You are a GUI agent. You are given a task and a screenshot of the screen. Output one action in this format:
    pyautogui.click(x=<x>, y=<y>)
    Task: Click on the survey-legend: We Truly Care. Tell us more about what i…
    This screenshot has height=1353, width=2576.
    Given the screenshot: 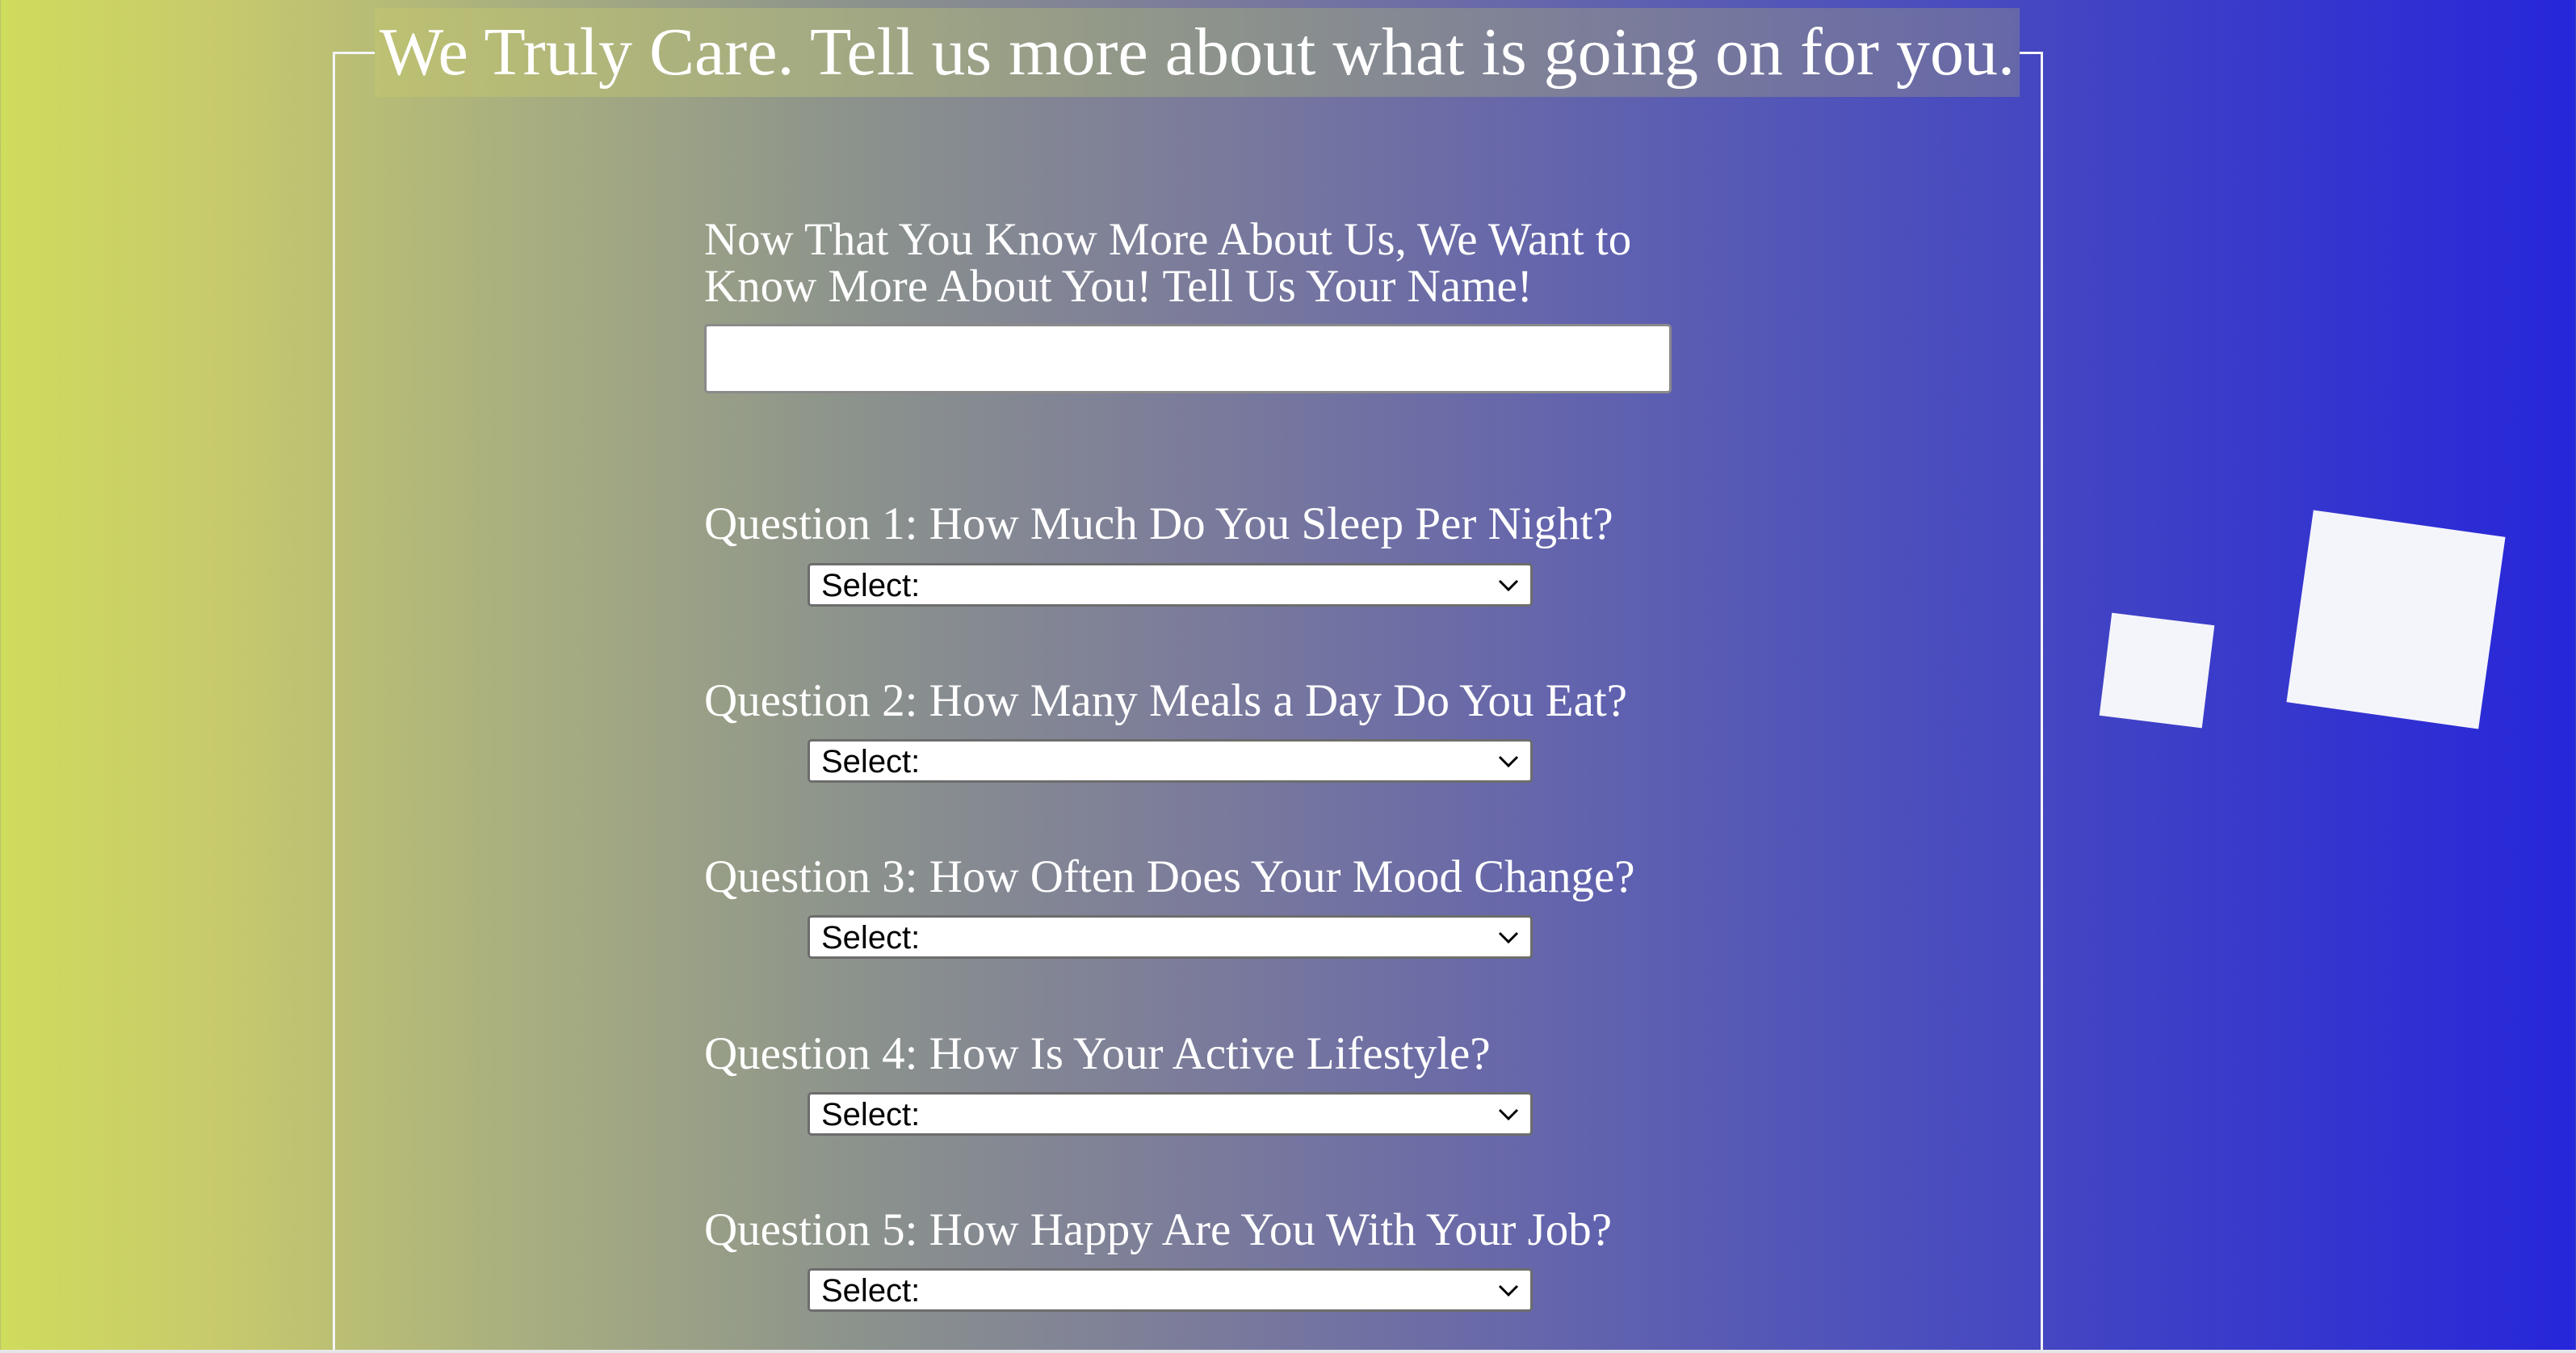 What is the action you would take?
    pyautogui.click(x=1197, y=52)
    